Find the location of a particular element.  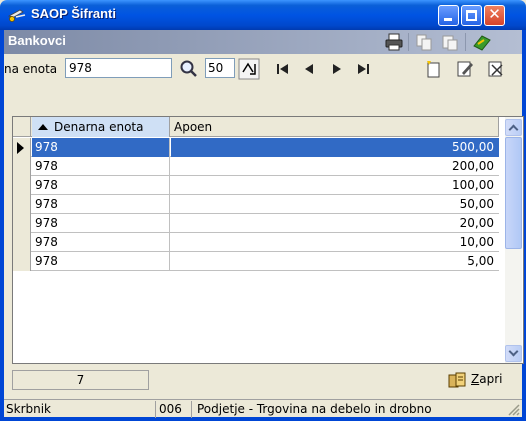

maximize-button is located at coordinates (471, 15).